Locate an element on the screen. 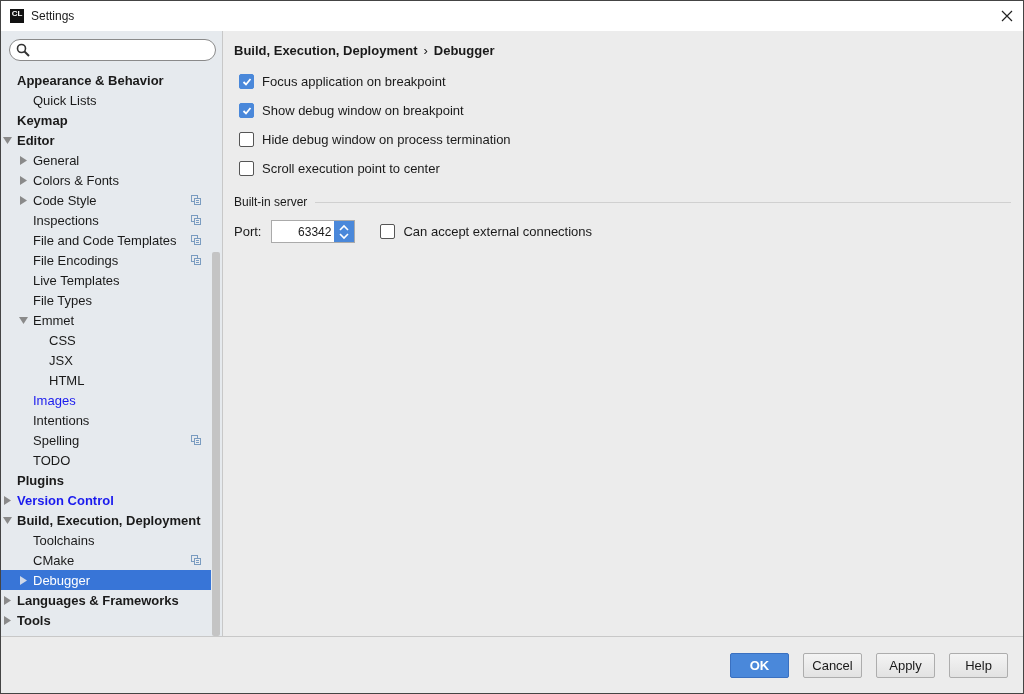 This screenshot has width=1024, height=694. tree-item: CSS is located at coordinates (106, 340).